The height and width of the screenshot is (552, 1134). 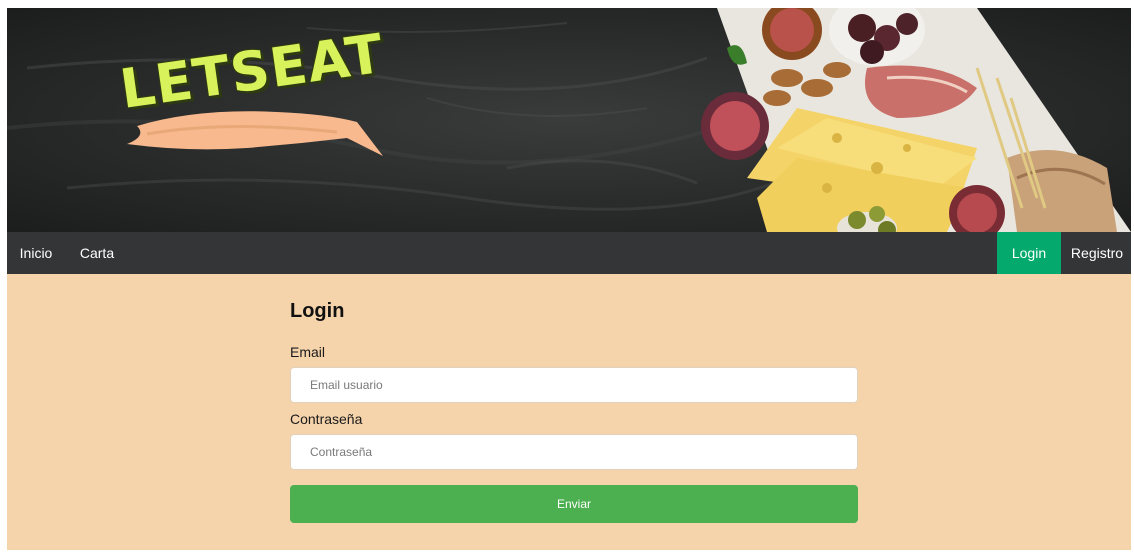 What do you see at coordinates (1097, 253) in the screenshot?
I see `nav-registro-link: Registro` at bounding box center [1097, 253].